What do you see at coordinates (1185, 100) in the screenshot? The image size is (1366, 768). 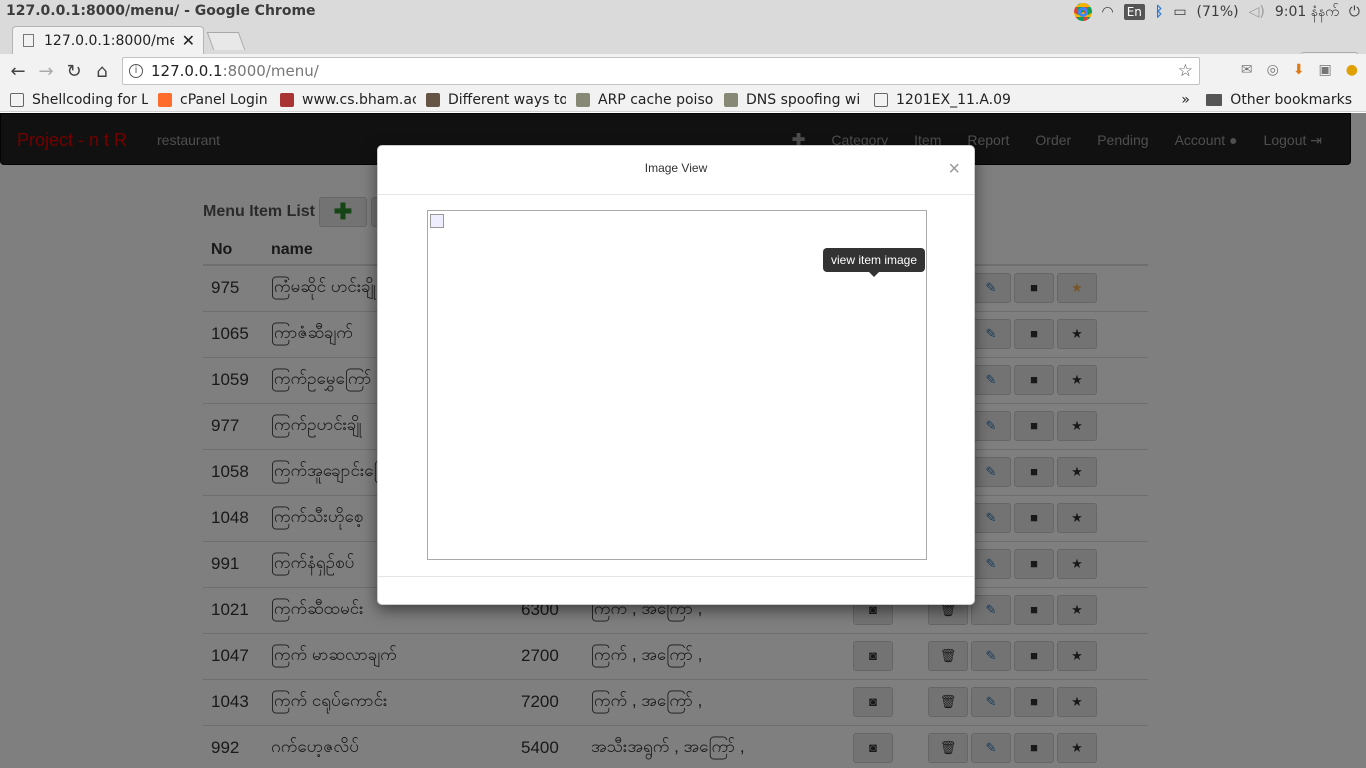 I see `bookmarks-overflow-button: »` at bounding box center [1185, 100].